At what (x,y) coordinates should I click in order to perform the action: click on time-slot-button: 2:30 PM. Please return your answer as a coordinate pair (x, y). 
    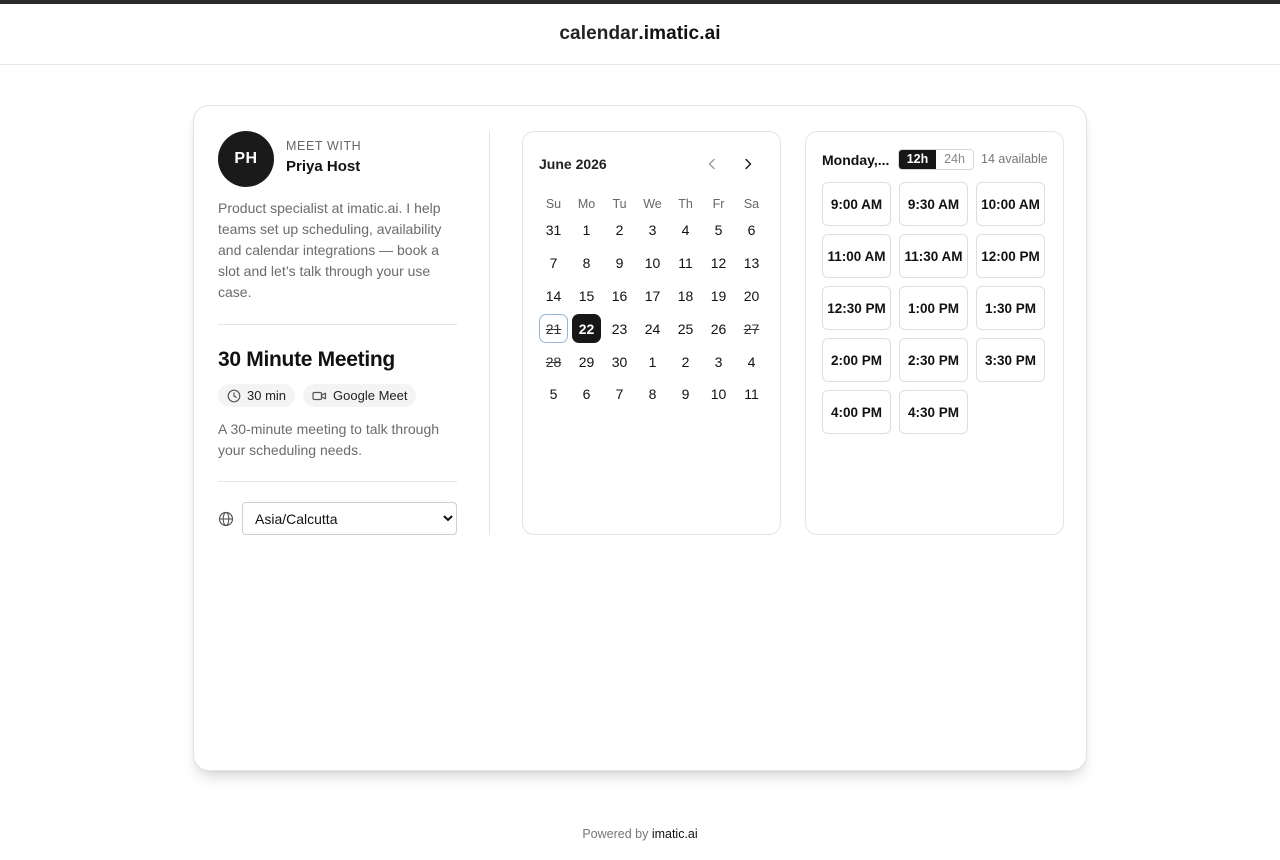
    Looking at the image, I should click on (933, 360).